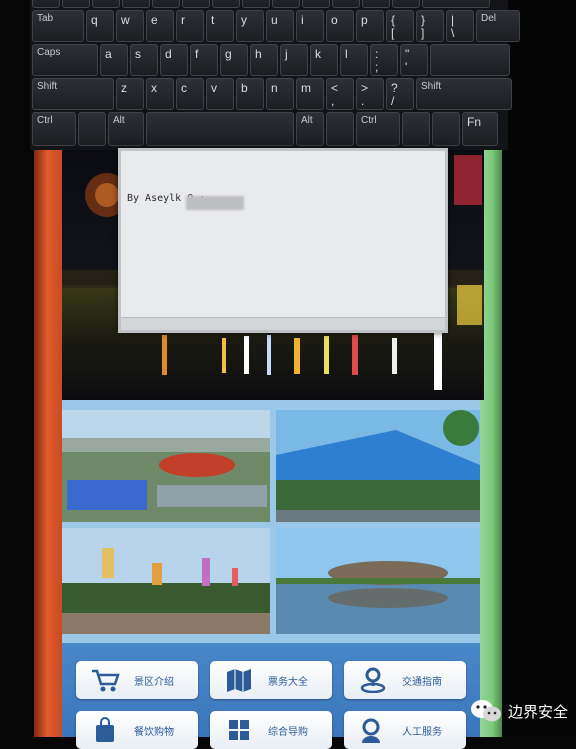 Image resolution: width=576 pixels, height=749 pixels. I want to click on photo-tile-flag-avenue, so click(166, 581).